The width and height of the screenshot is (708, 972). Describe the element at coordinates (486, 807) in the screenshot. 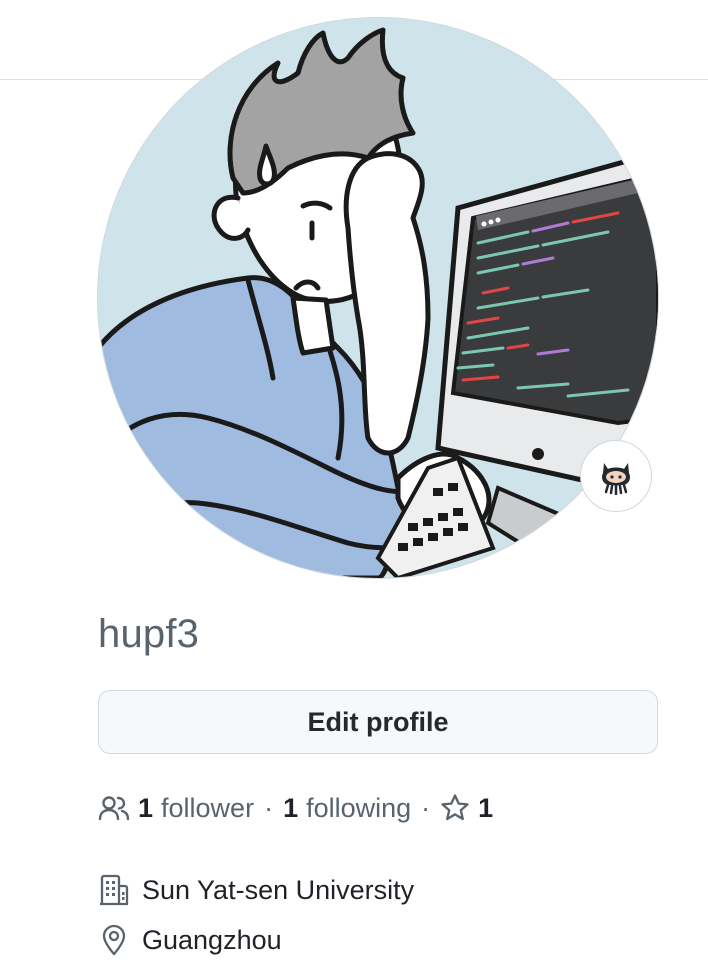

I see `stars-count: 1` at that location.